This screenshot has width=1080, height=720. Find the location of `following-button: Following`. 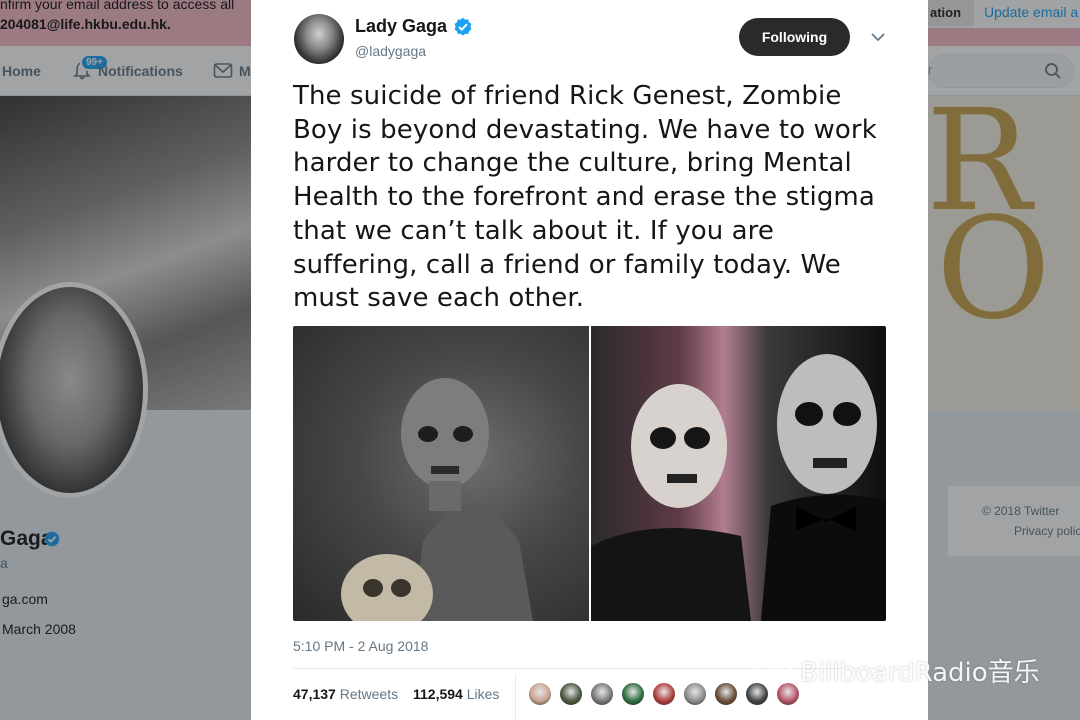

following-button: Following is located at coordinates (794, 37).